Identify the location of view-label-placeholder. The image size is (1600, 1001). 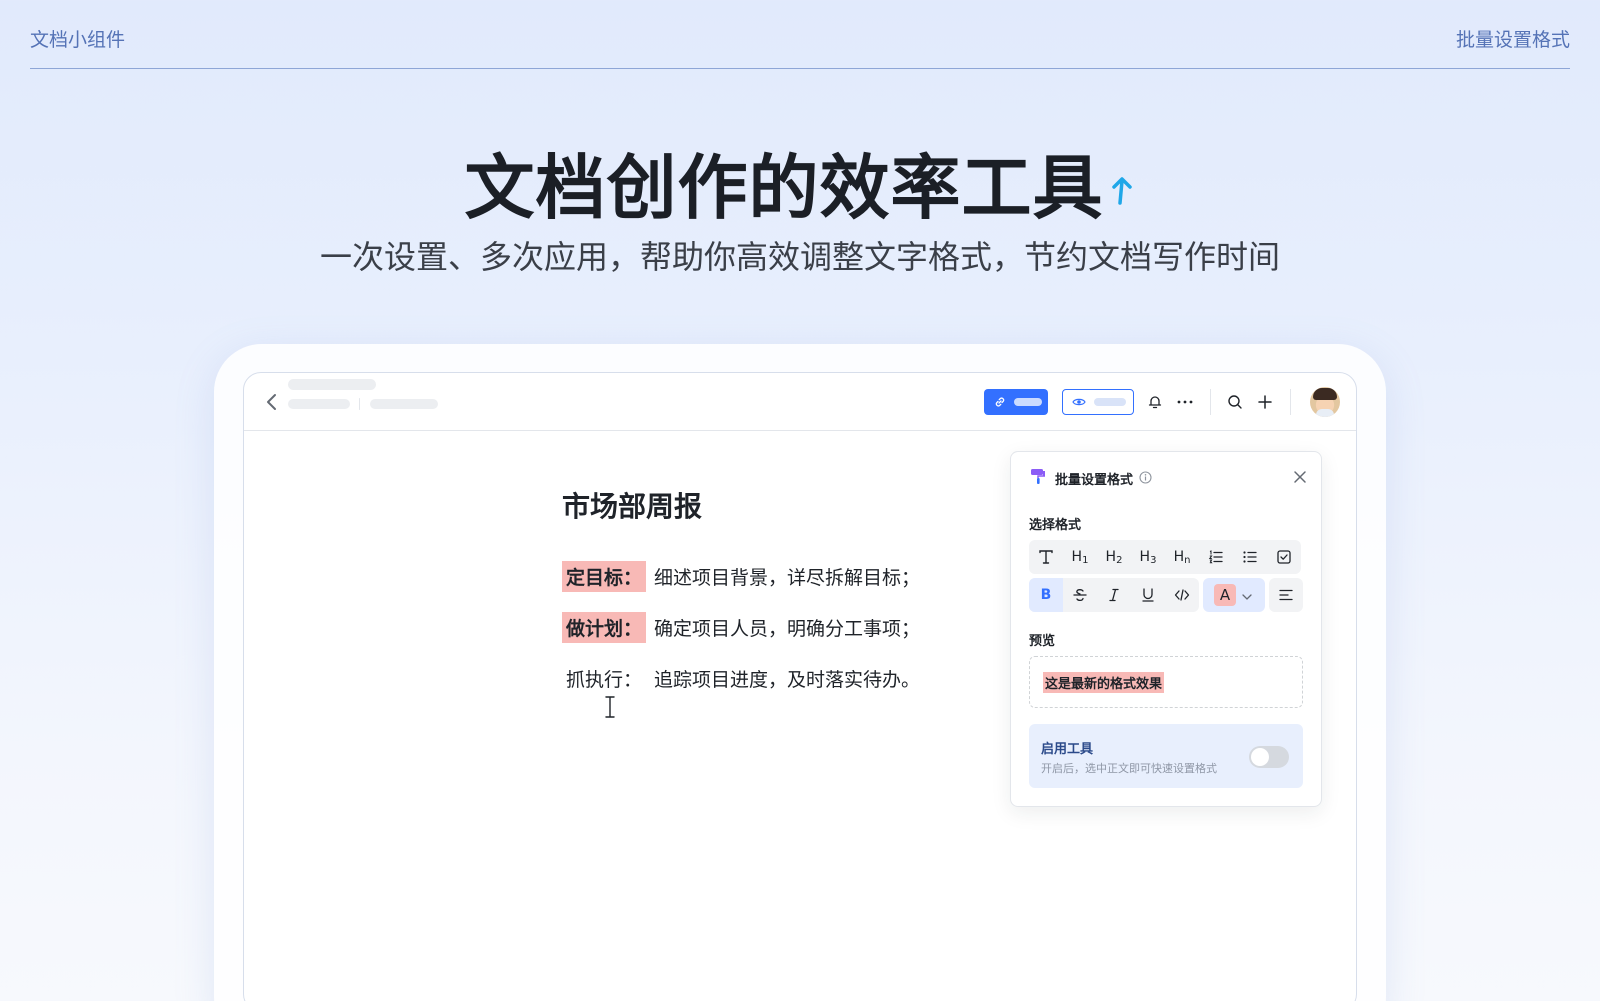
(1110, 402).